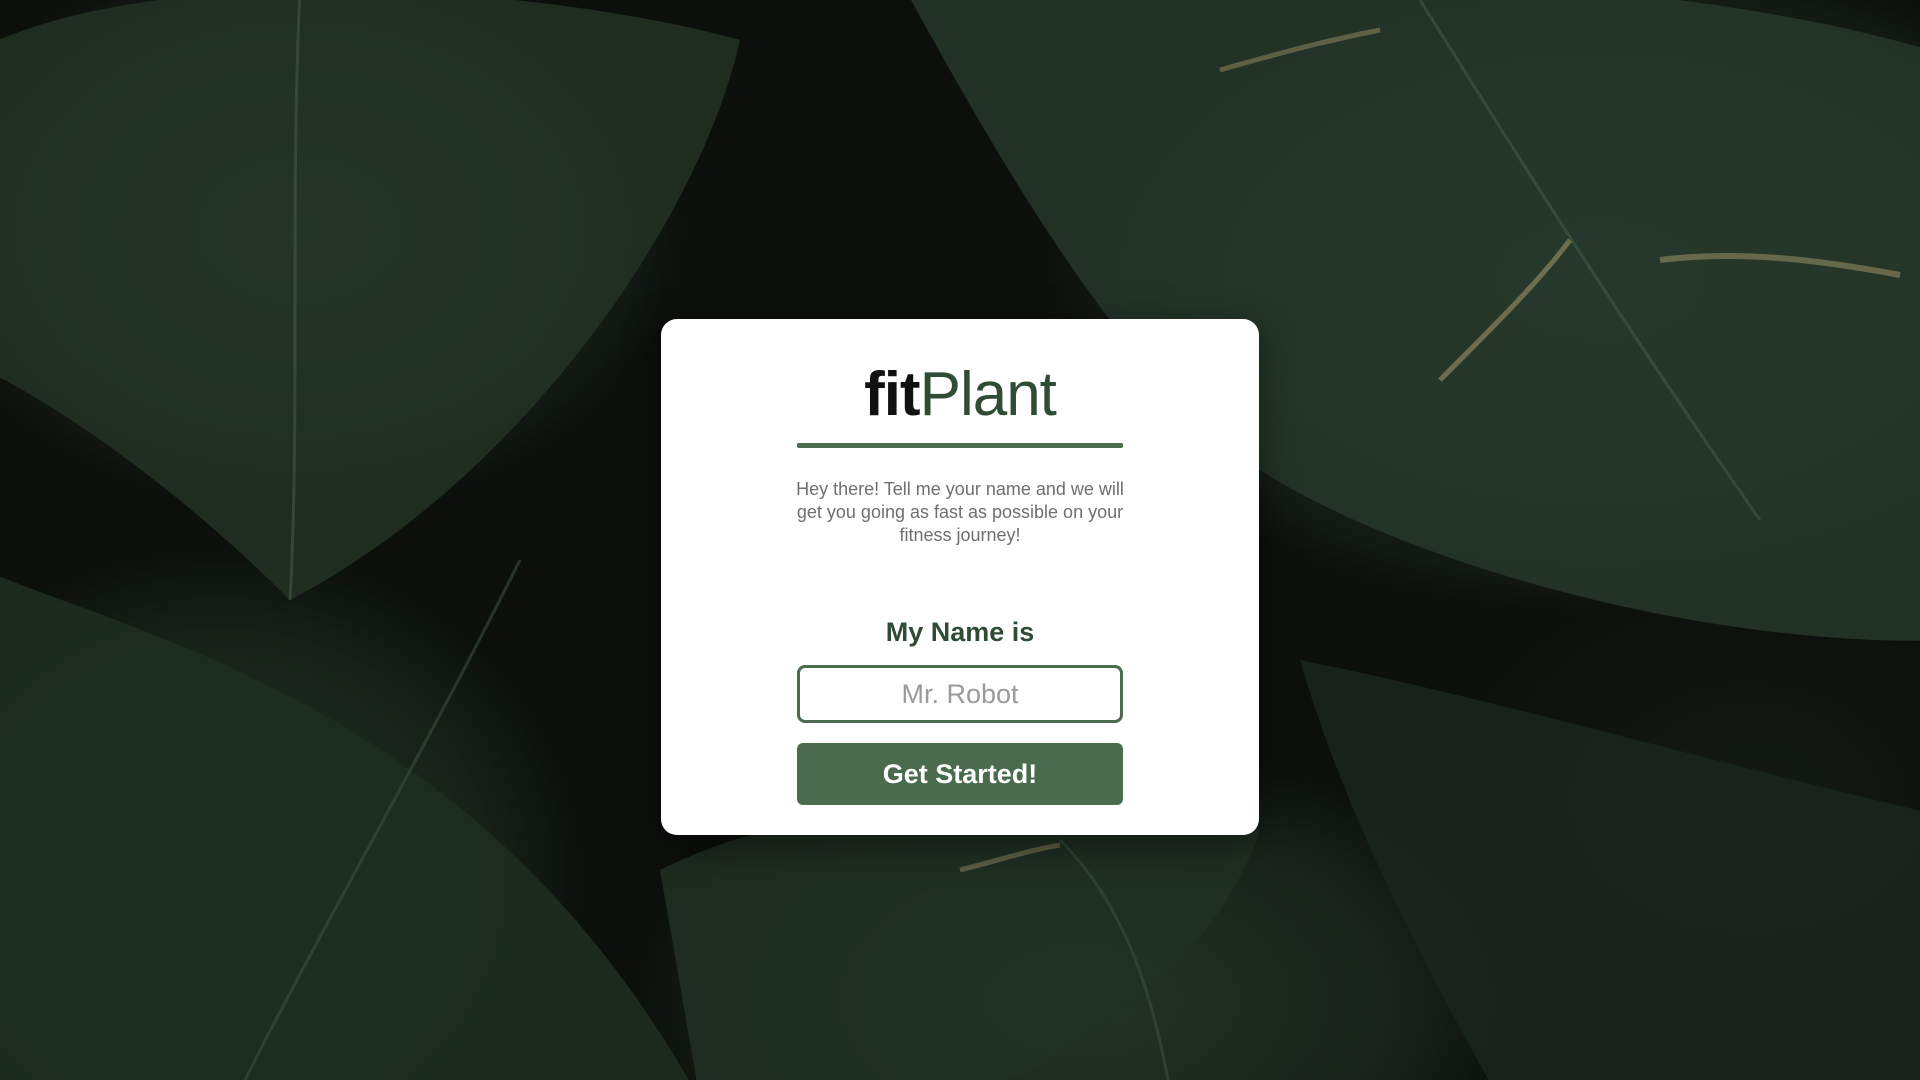 The image size is (1920, 1080). I want to click on name-input, so click(960, 694).